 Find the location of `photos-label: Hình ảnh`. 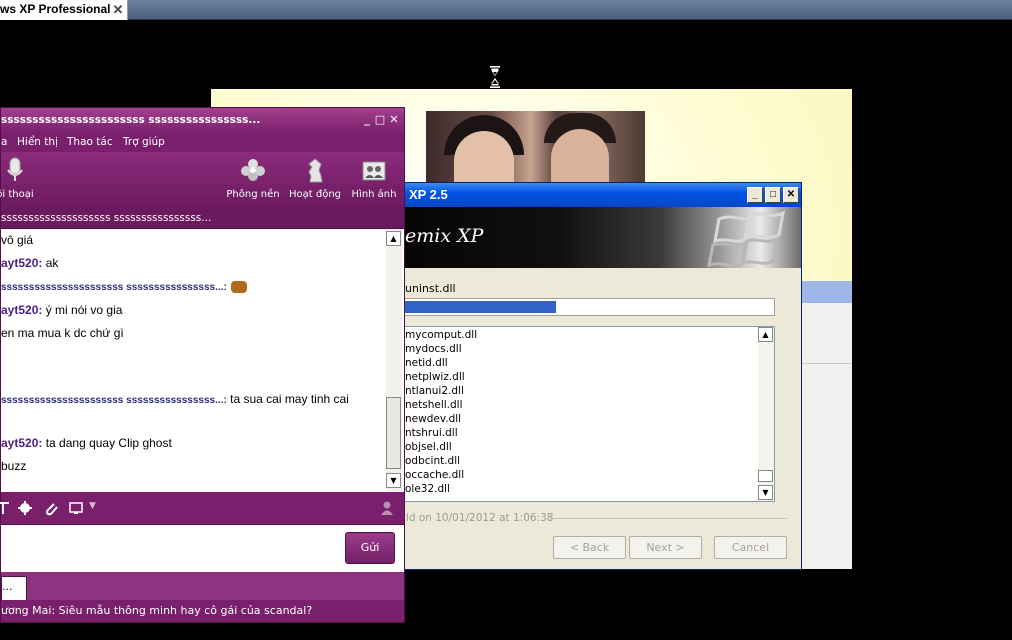

photos-label: Hình ảnh is located at coordinates (374, 194).